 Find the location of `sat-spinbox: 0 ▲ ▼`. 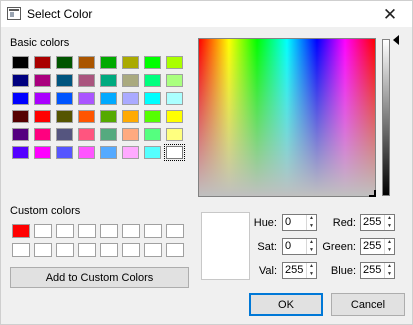

sat-spinbox: 0 ▲ ▼ is located at coordinates (299, 246).